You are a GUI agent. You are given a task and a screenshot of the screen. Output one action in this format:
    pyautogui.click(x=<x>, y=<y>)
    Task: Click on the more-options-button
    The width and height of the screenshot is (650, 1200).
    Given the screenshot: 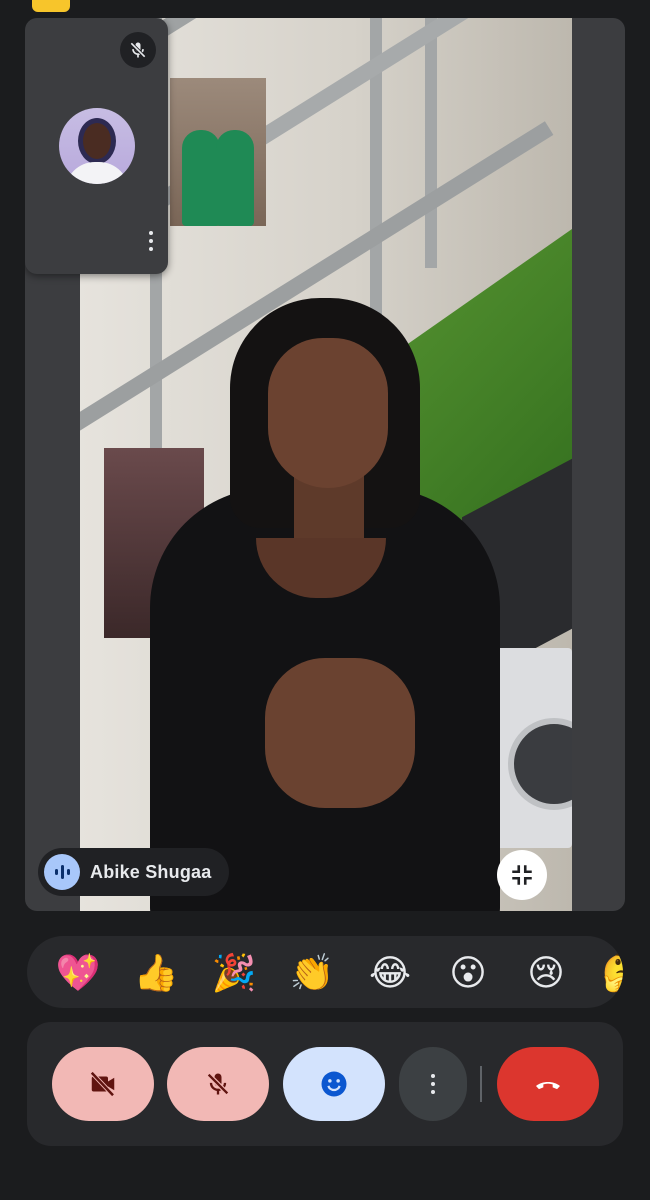 What is the action you would take?
    pyautogui.click(x=433, y=1084)
    